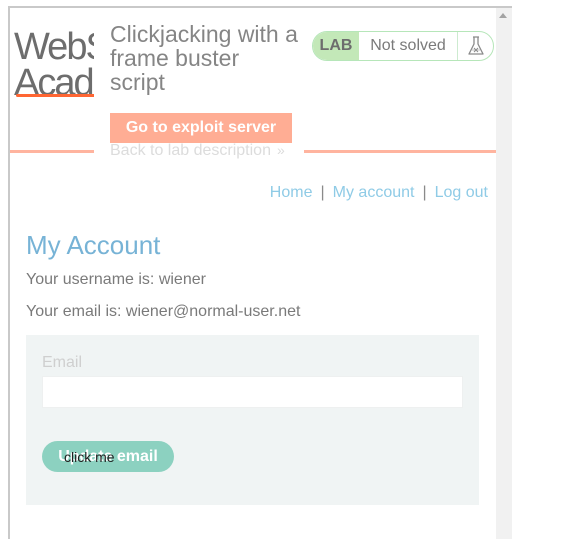 The height and width of the screenshot is (539, 568). Describe the element at coordinates (461, 192) in the screenshot. I see `nav-log-out-link: Log out` at that location.